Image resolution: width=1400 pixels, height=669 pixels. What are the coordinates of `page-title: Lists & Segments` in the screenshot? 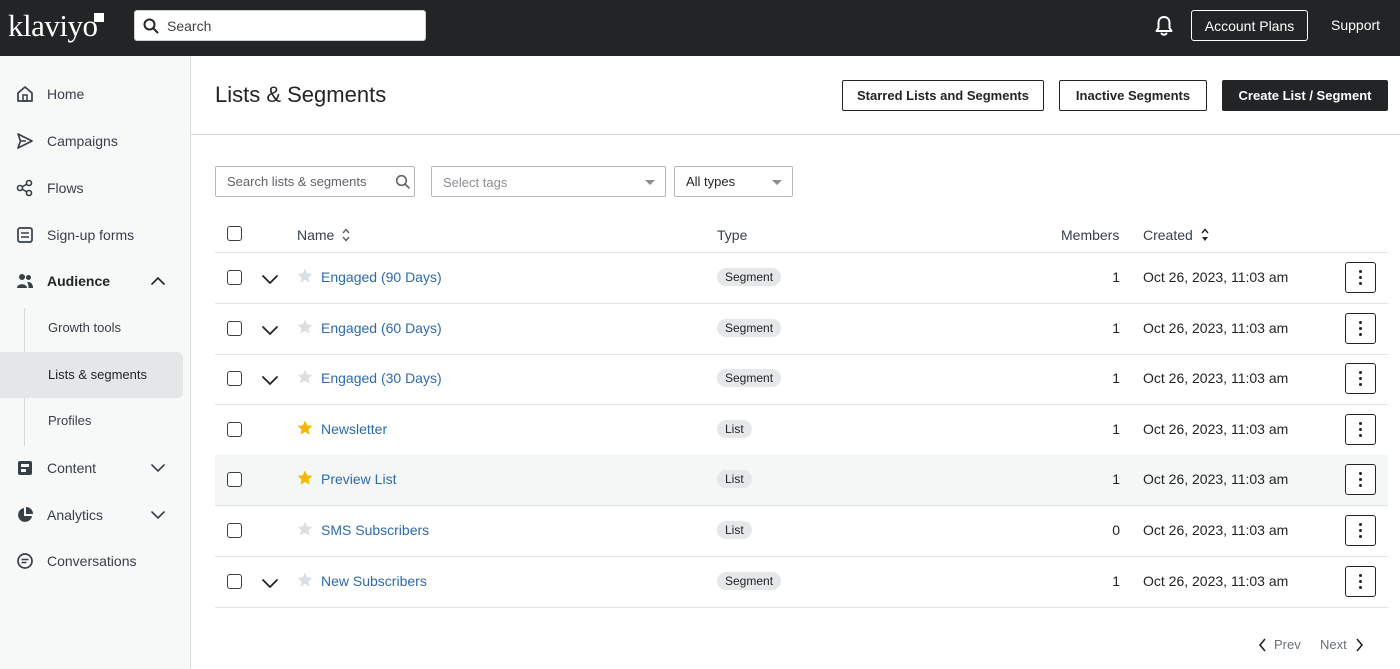 It's located at (301, 94).